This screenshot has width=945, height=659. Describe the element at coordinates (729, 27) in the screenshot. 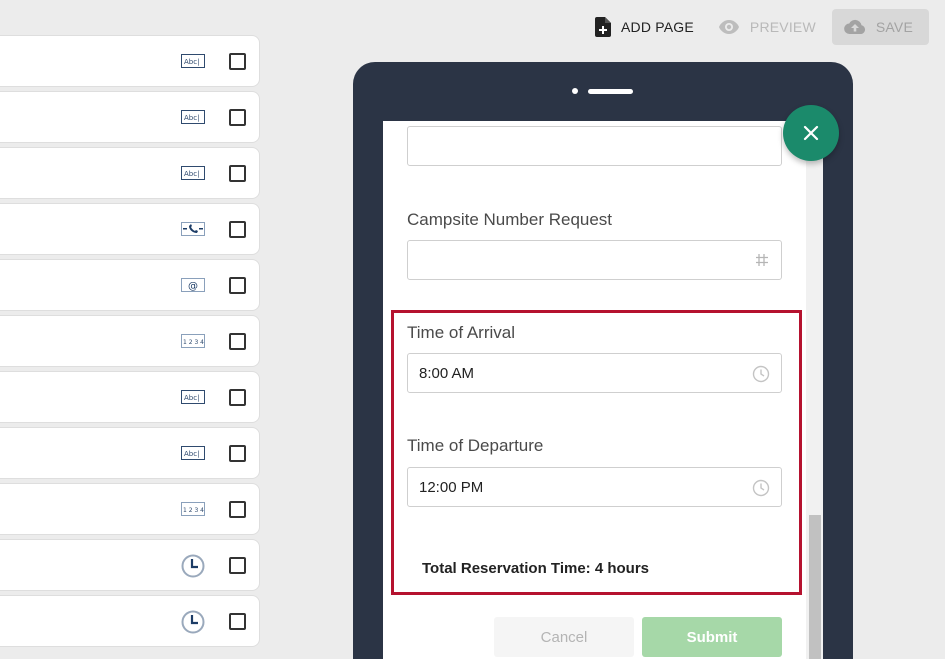

I see `eye-icon` at that location.